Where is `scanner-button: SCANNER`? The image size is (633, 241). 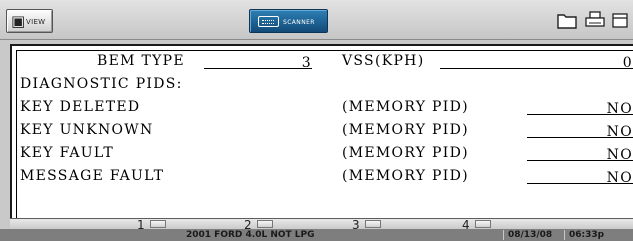
scanner-button: SCANNER is located at coordinates (288, 21).